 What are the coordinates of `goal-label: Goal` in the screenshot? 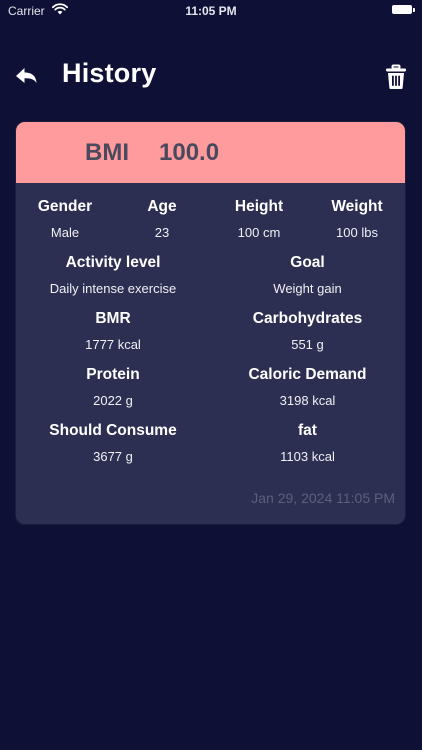 It's located at (307, 262).